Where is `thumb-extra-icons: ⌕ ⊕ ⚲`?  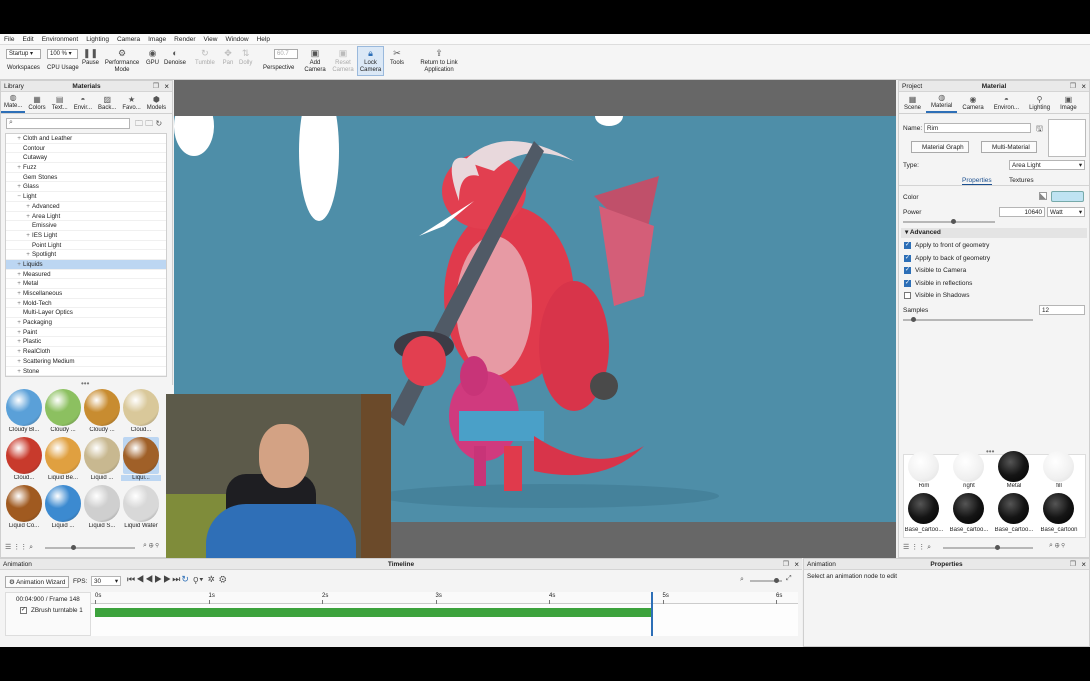
thumb-extra-icons: ⌕ ⊕ ⚲ is located at coordinates (1057, 546).